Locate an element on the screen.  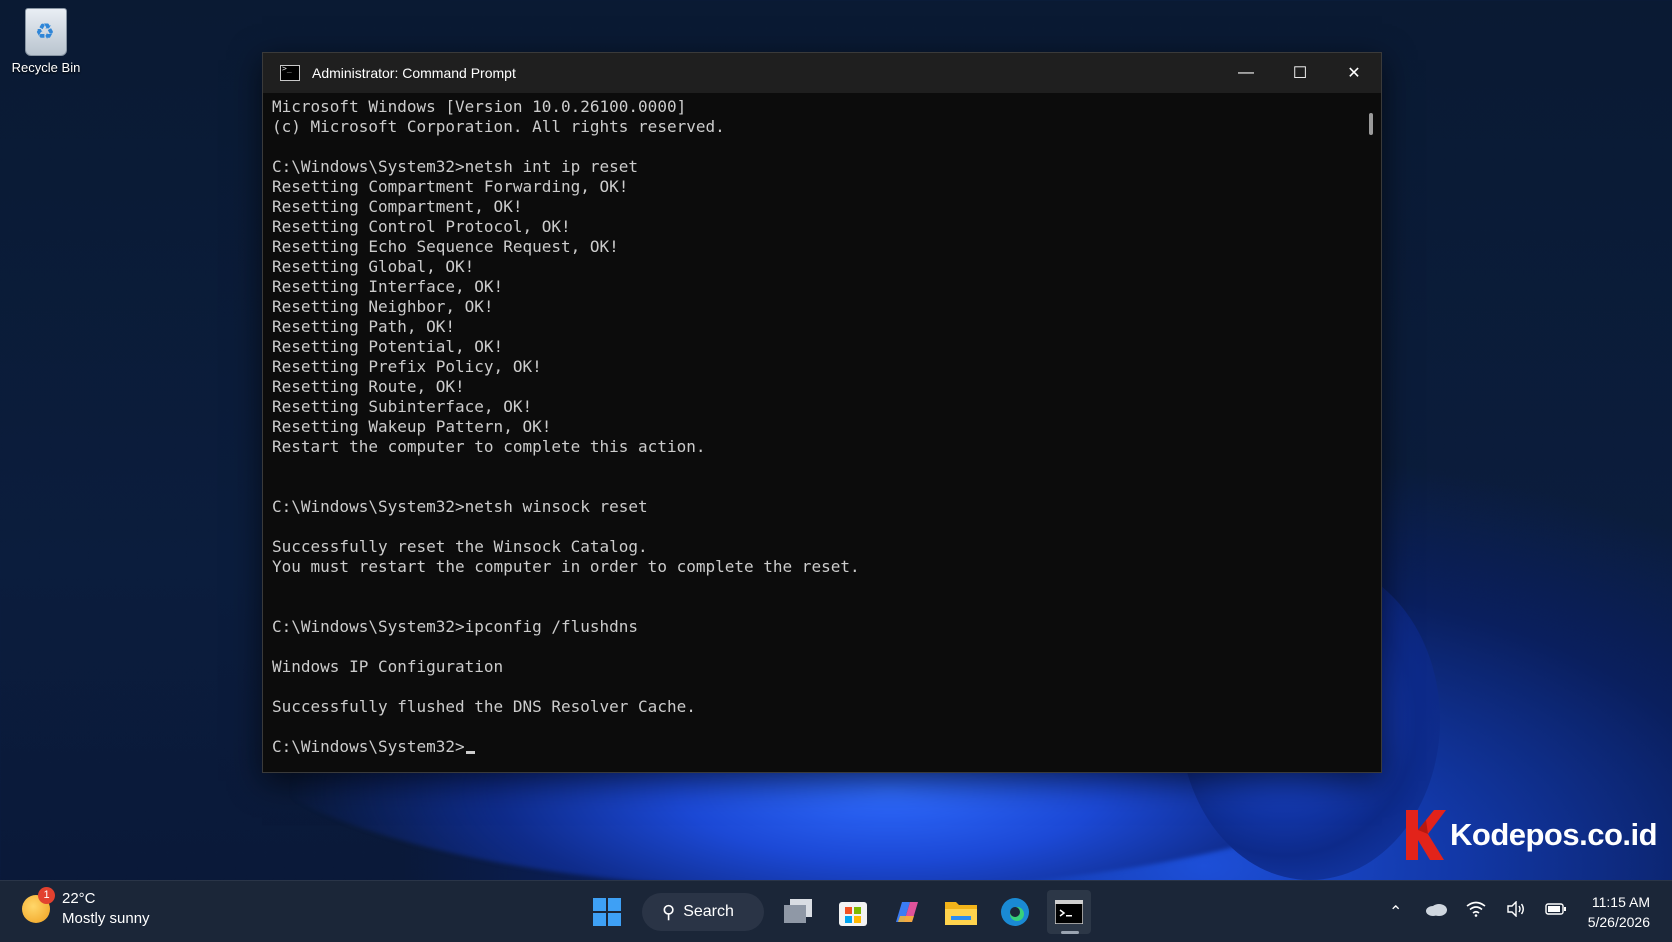
terminal-line: Resetting Interface, OK! is located at coordinates (388, 286).